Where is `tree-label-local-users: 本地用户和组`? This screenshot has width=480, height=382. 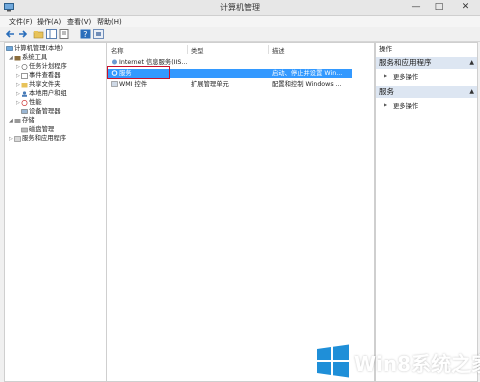 tree-label-local-users: 本地用户和组 is located at coordinates (48, 93).